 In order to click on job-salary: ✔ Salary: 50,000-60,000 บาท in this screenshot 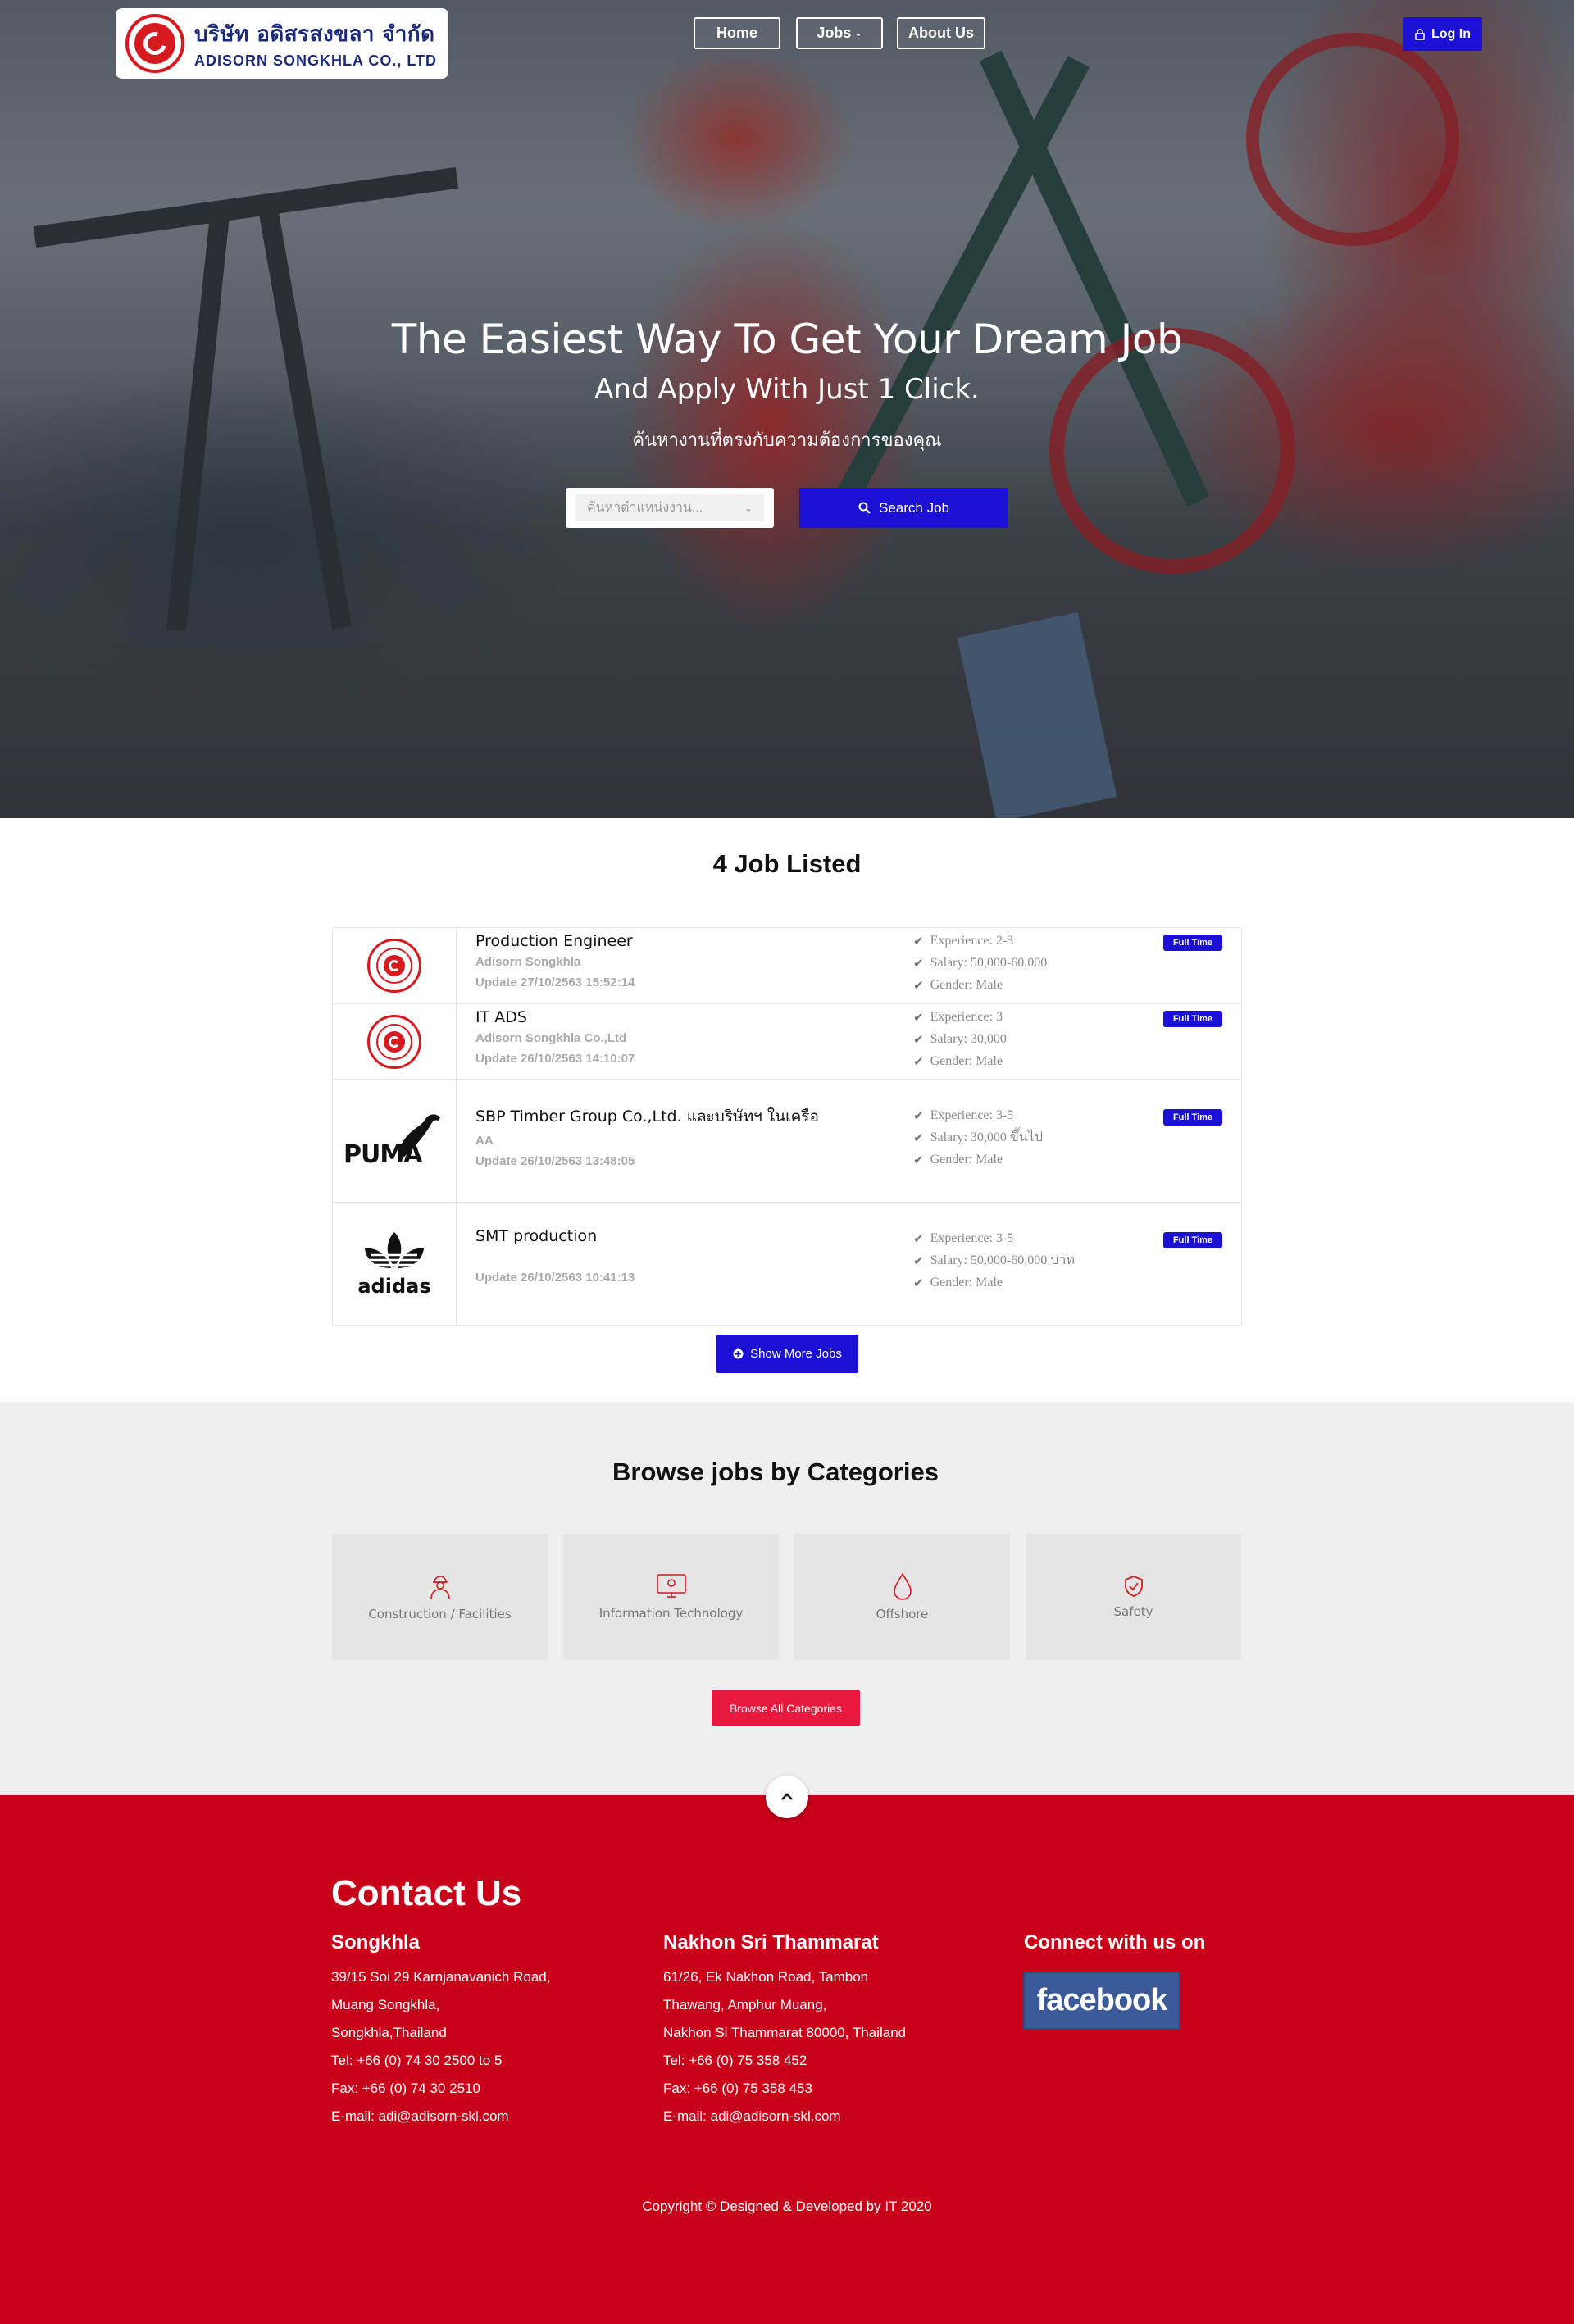, I will do `click(994, 1260)`.